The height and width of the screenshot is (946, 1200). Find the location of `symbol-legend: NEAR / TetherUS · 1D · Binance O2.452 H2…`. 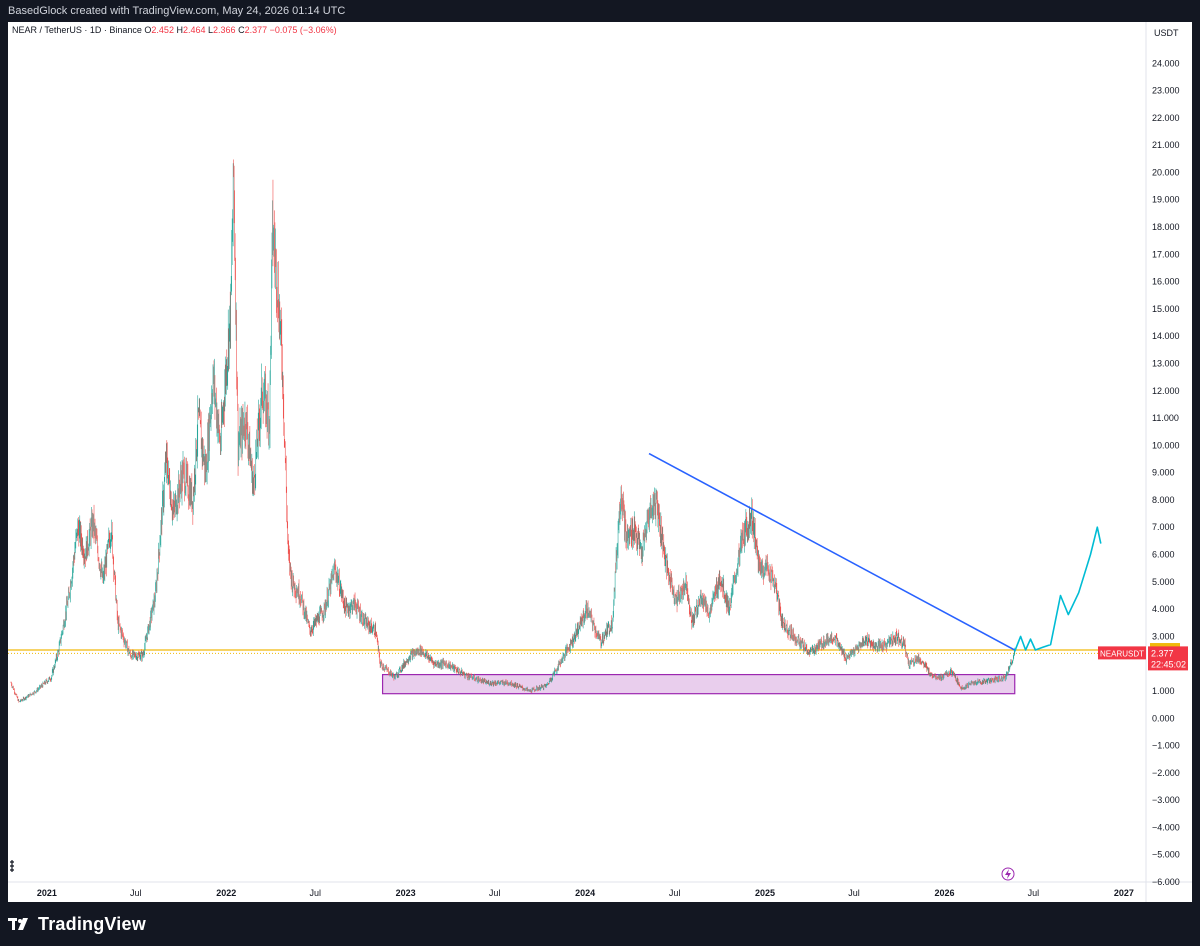

symbol-legend: NEAR / TetherUS · 1D · Binance O2.452 H2… is located at coordinates (174, 30).